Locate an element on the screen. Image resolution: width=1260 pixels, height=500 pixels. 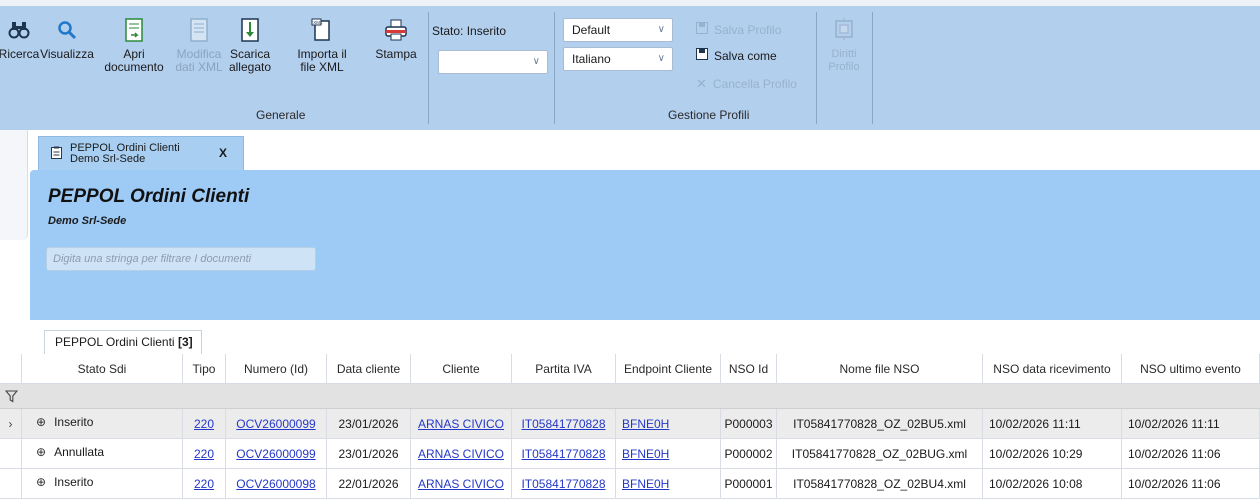
binoculars-icon is located at coordinates (19, 30).